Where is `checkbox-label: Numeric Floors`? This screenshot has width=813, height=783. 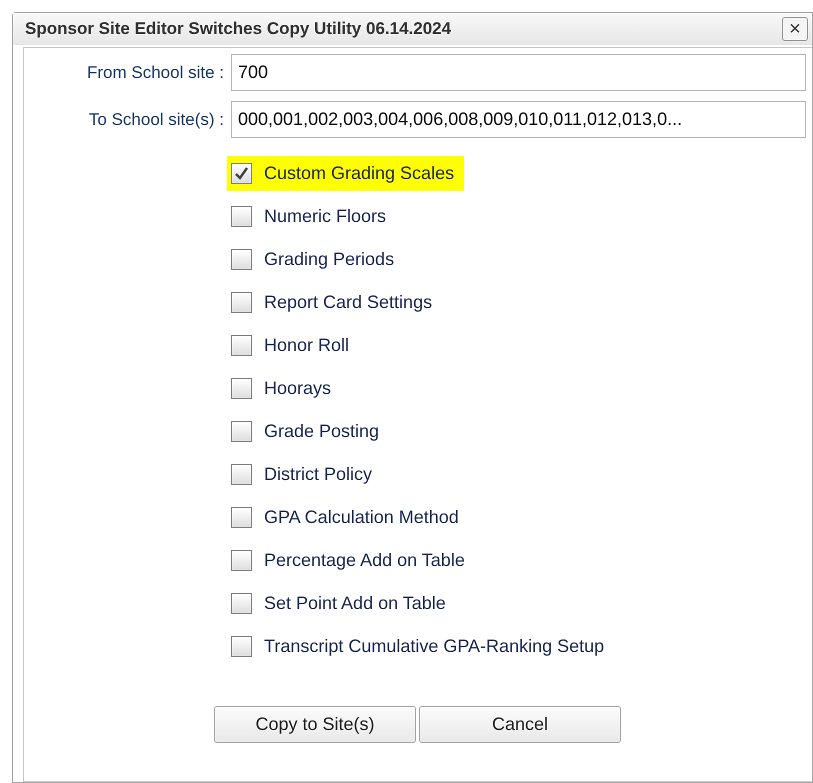 checkbox-label: Numeric Floors is located at coordinates (325, 216).